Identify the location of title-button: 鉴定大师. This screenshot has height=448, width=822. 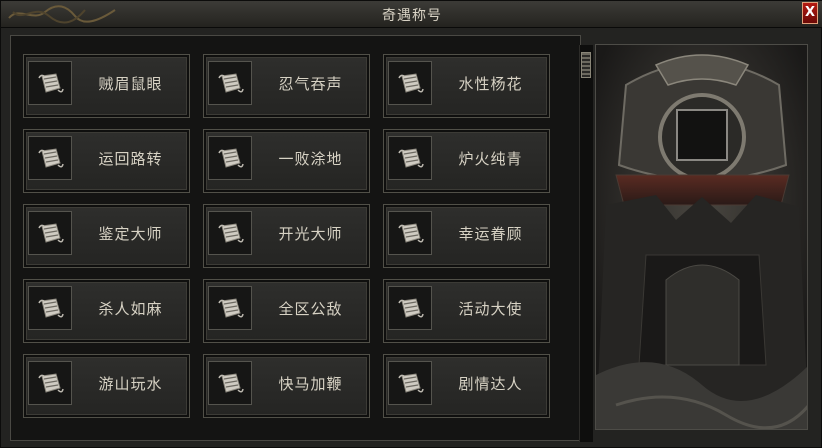
(106, 236).